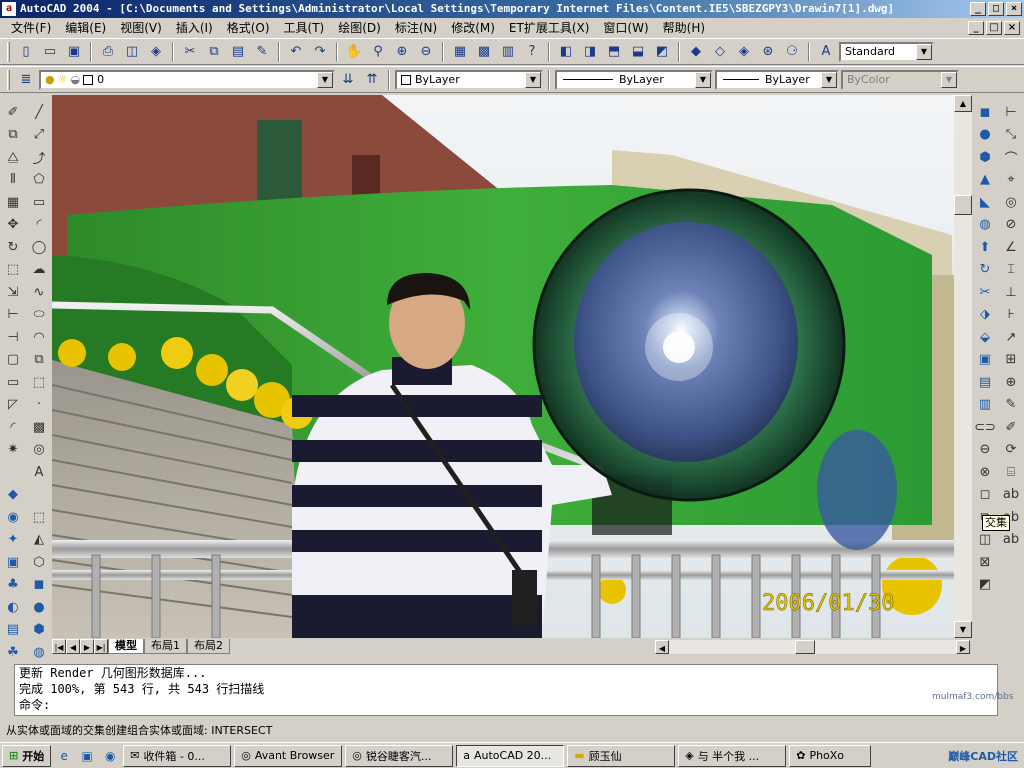 The height and width of the screenshot is (768, 1024). Describe the element at coordinates (985, 157) in the screenshot. I see `cylinder-solid-icon: ⬢` at that location.